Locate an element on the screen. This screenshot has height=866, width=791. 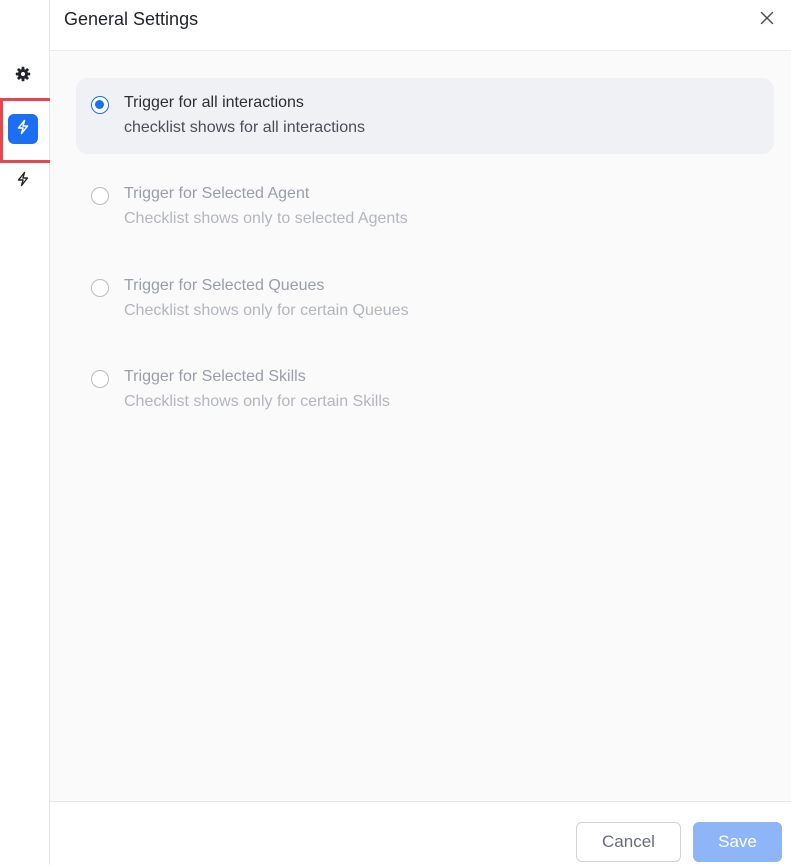
save-button: Save is located at coordinates (737, 842).